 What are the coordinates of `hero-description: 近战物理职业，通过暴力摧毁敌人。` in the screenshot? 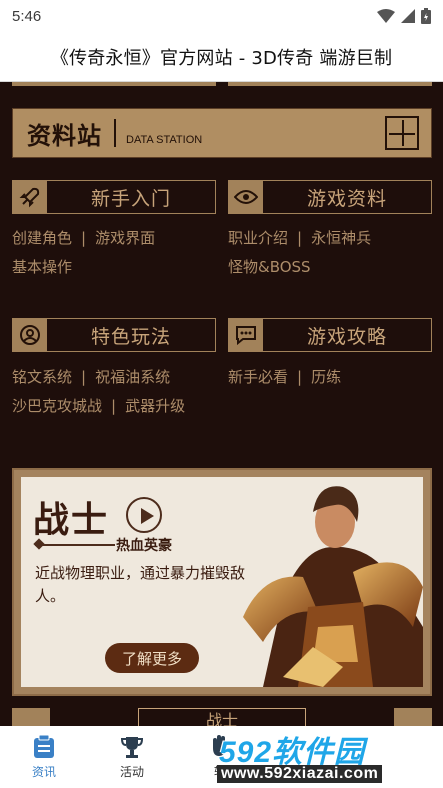 It's located at (140, 584).